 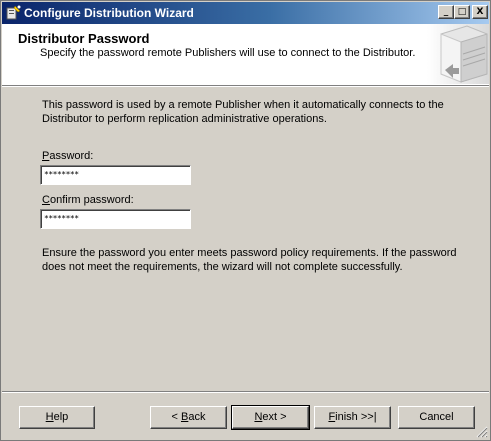 What do you see at coordinates (49, 417) in the screenshot?
I see `help-accel: H` at bounding box center [49, 417].